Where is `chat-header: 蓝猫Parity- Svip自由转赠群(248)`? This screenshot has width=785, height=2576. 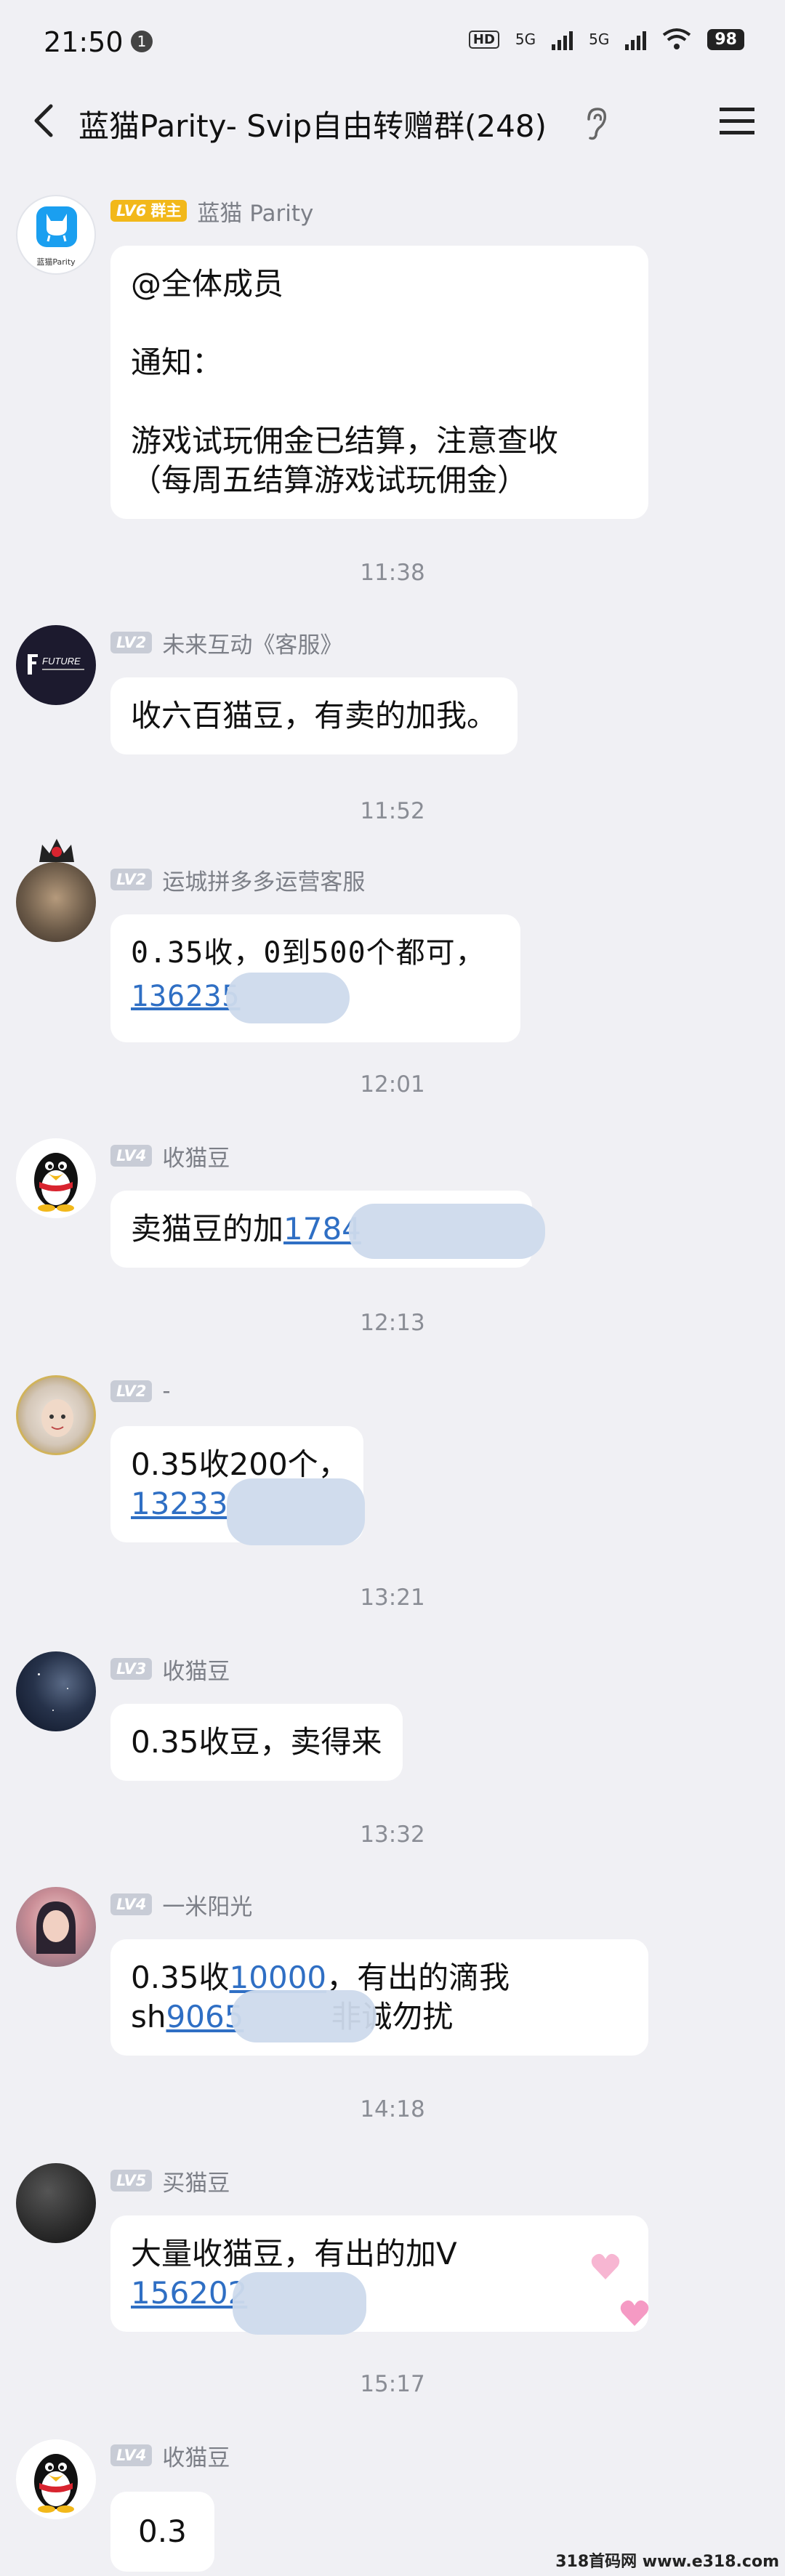 chat-header: 蓝猫Parity- Svip自由转赠群(248) is located at coordinates (392, 123).